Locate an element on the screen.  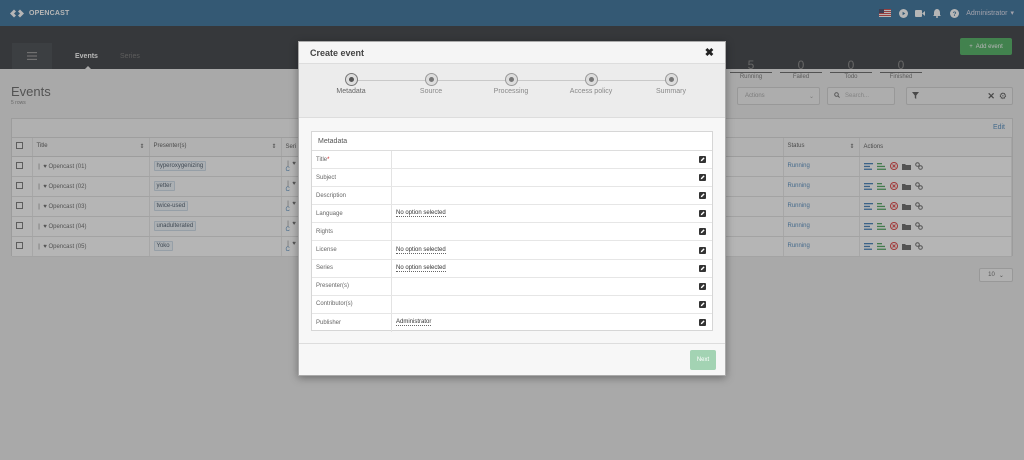
step-summary: Summary is located at coordinates (671, 84).